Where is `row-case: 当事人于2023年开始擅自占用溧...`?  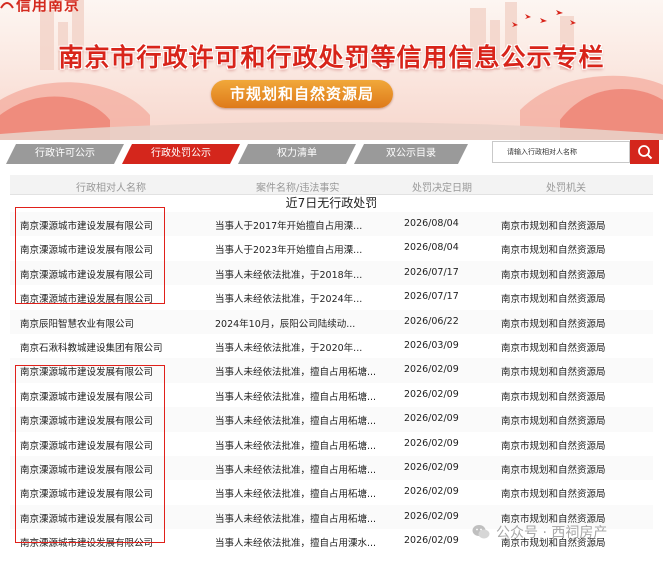
row-case: 当事人于2023年开始擅自占用溧... is located at coordinates (295, 249).